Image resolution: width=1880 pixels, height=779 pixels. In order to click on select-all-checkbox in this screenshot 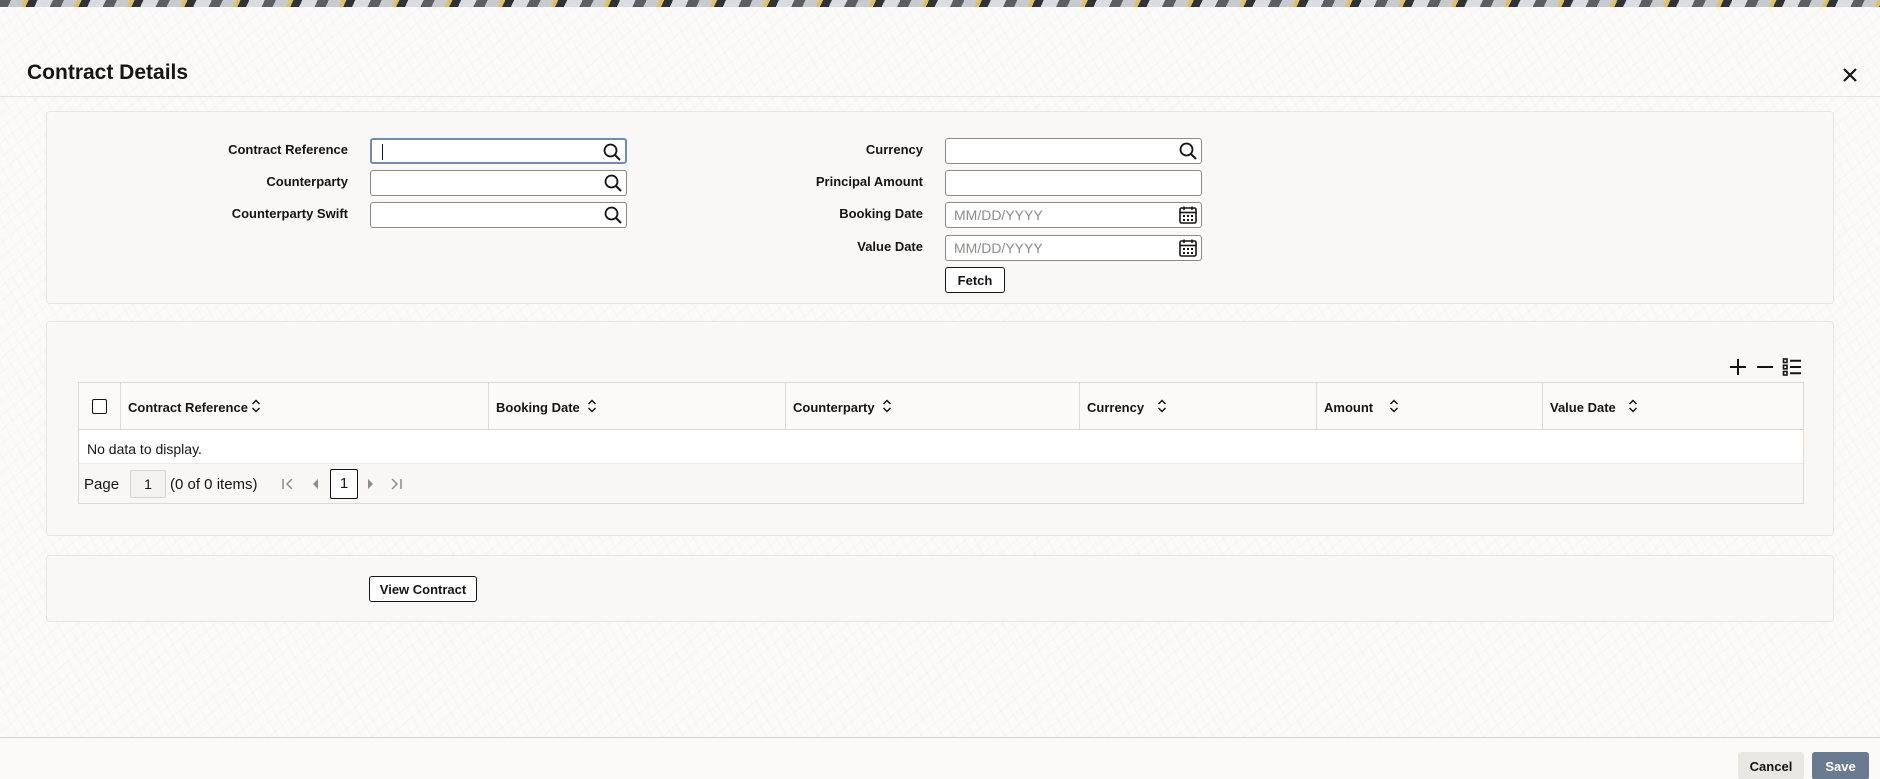, I will do `click(99, 406)`.